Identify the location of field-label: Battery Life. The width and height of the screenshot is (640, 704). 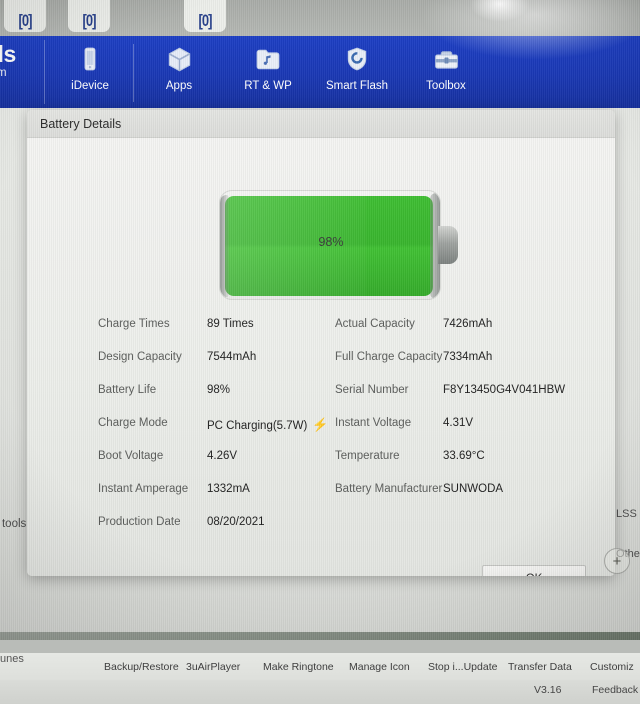
(127, 390).